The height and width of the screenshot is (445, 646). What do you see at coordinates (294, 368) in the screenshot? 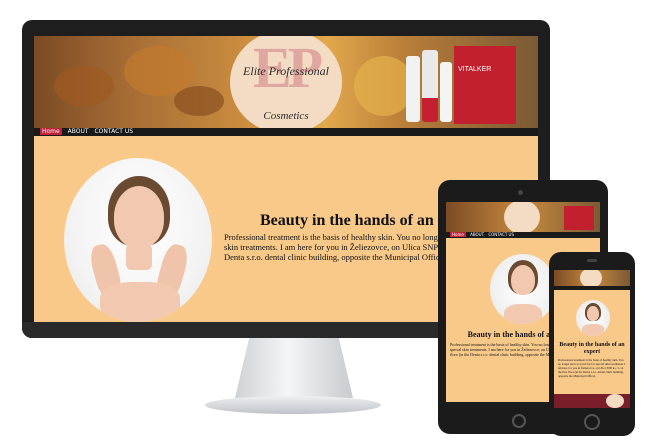
I see `monitor-stand` at bounding box center [294, 368].